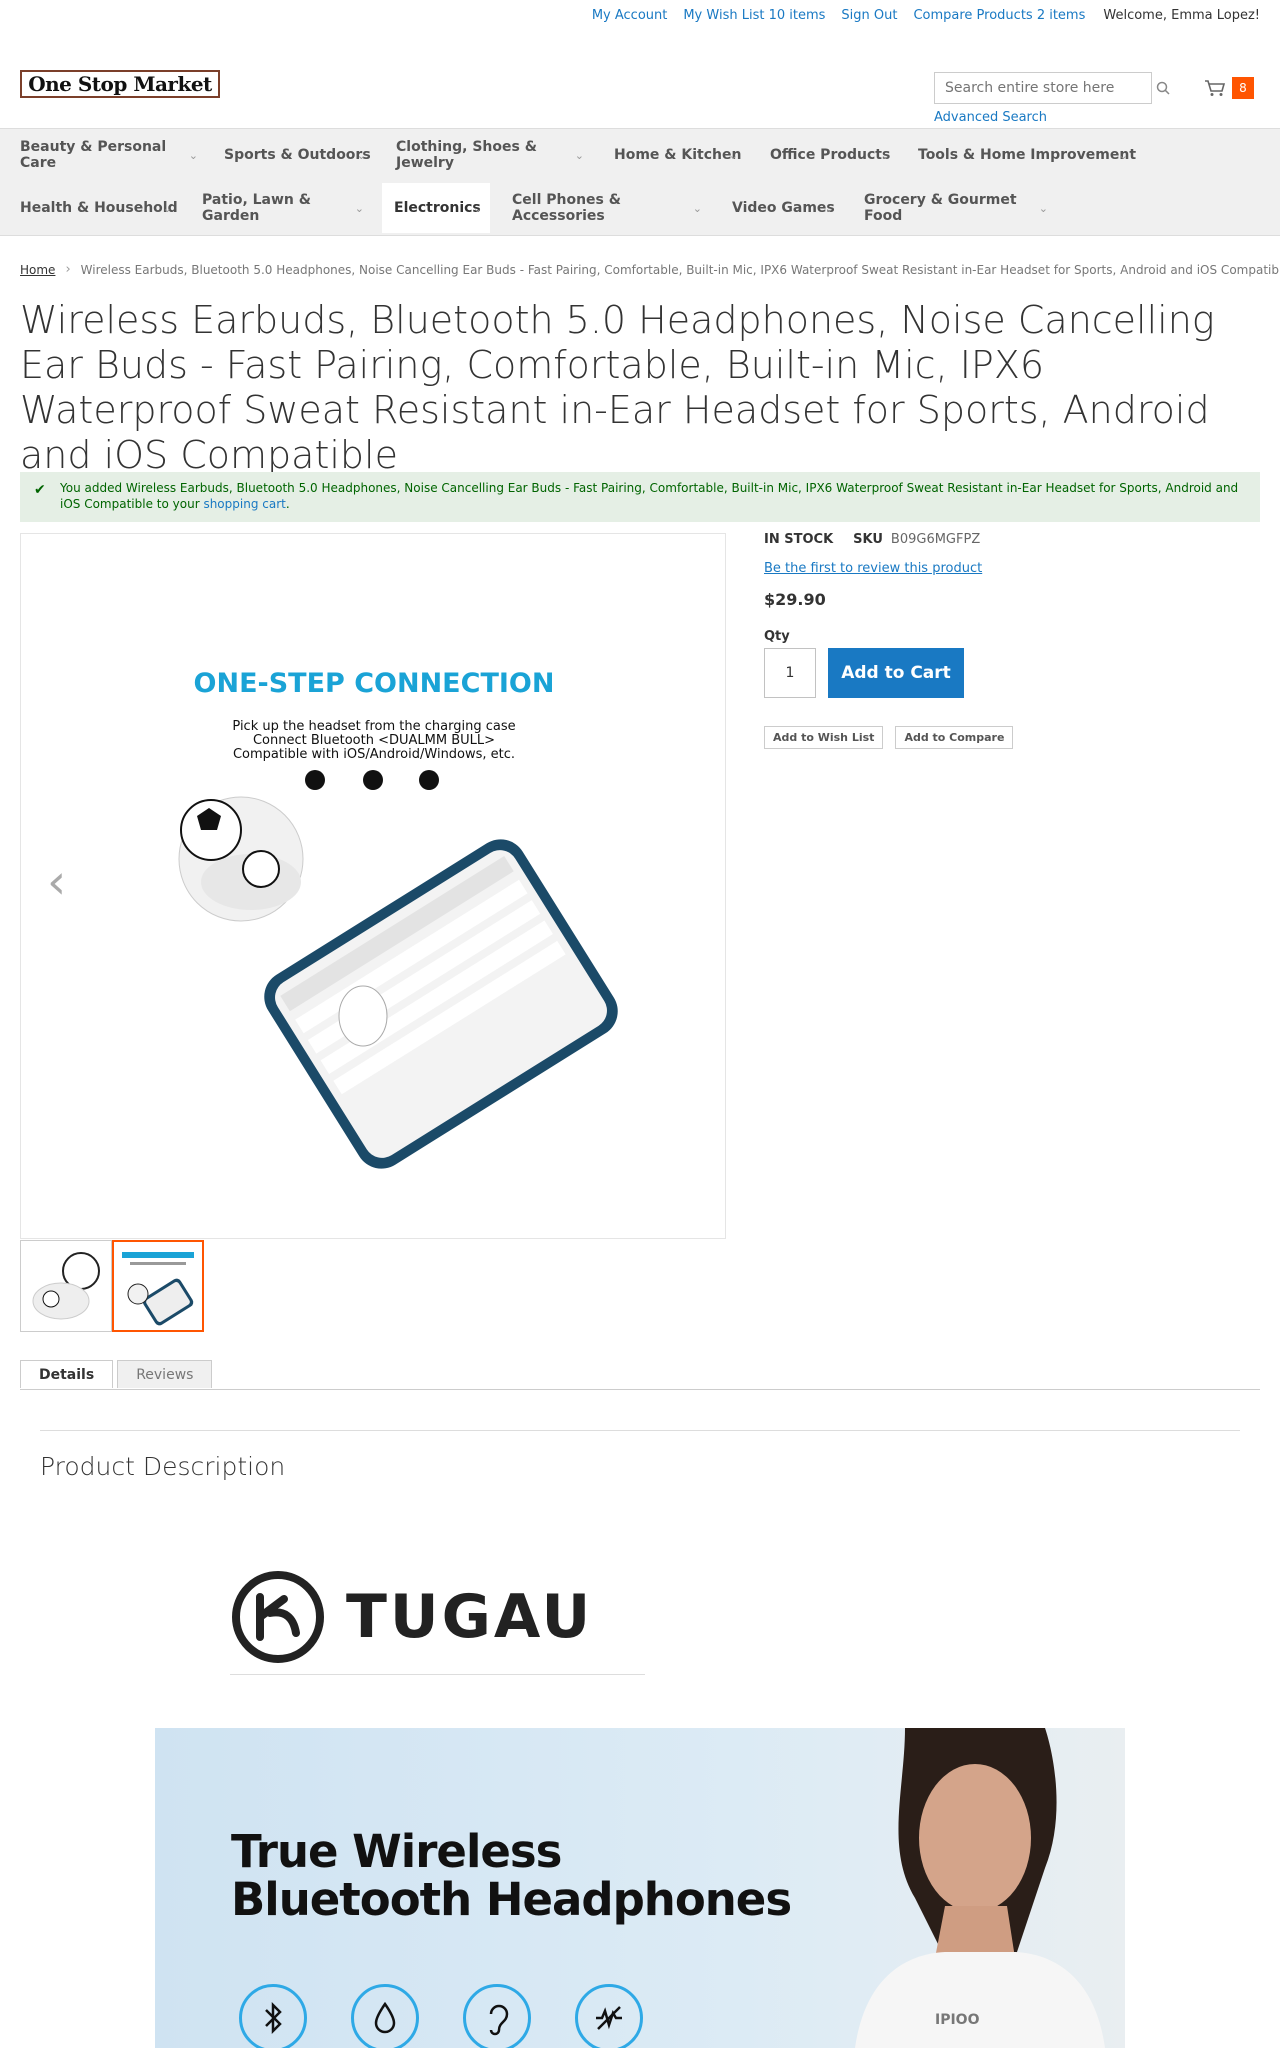 This screenshot has height=2048, width=1280. What do you see at coordinates (1243, 88) in the screenshot?
I see `cart-count-badge: 8` at bounding box center [1243, 88].